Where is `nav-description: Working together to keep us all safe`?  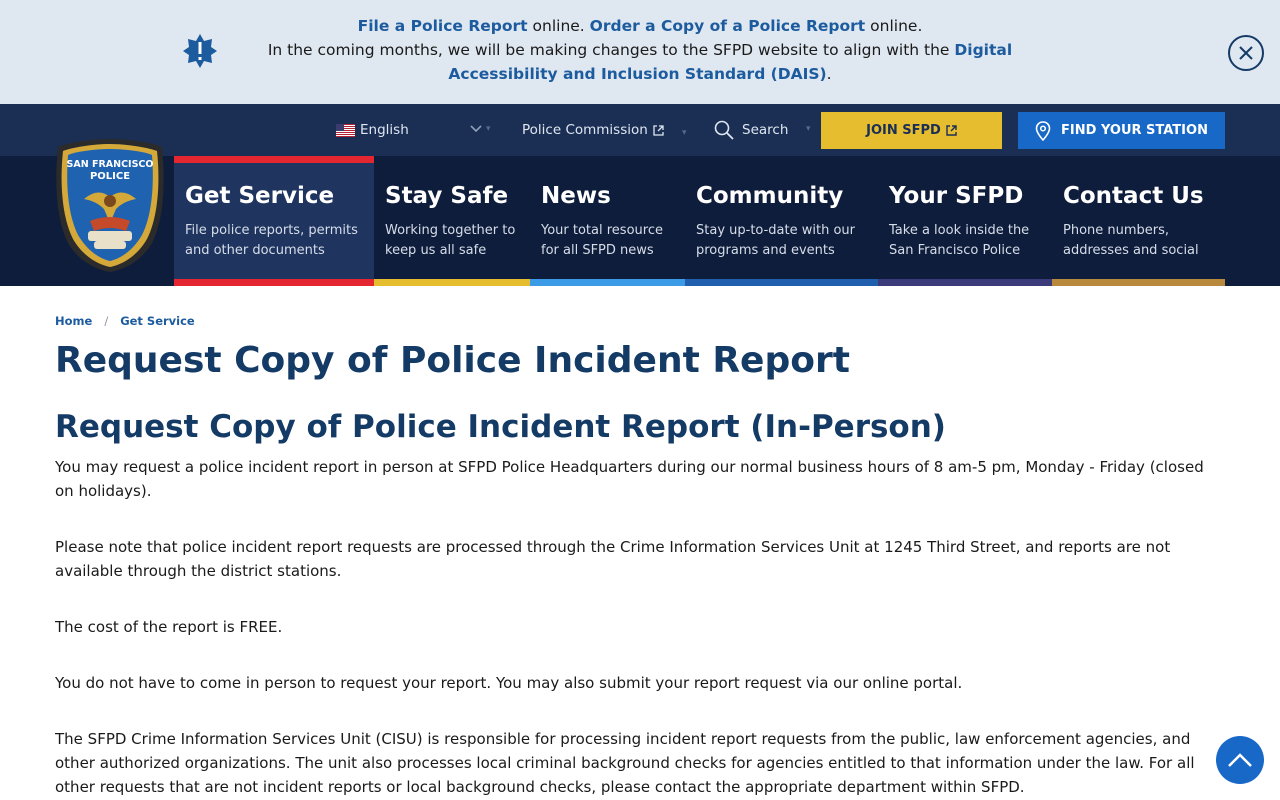 nav-description: Working together to keep us all safe is located at coordinates (450, 240).